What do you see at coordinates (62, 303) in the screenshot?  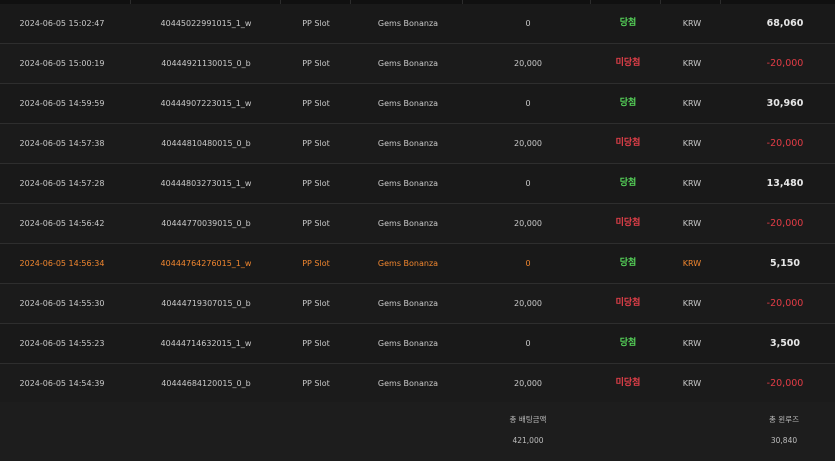 I see `row-datetime: 2024-06-05 14:55:30` at bounding box center [62, 303].